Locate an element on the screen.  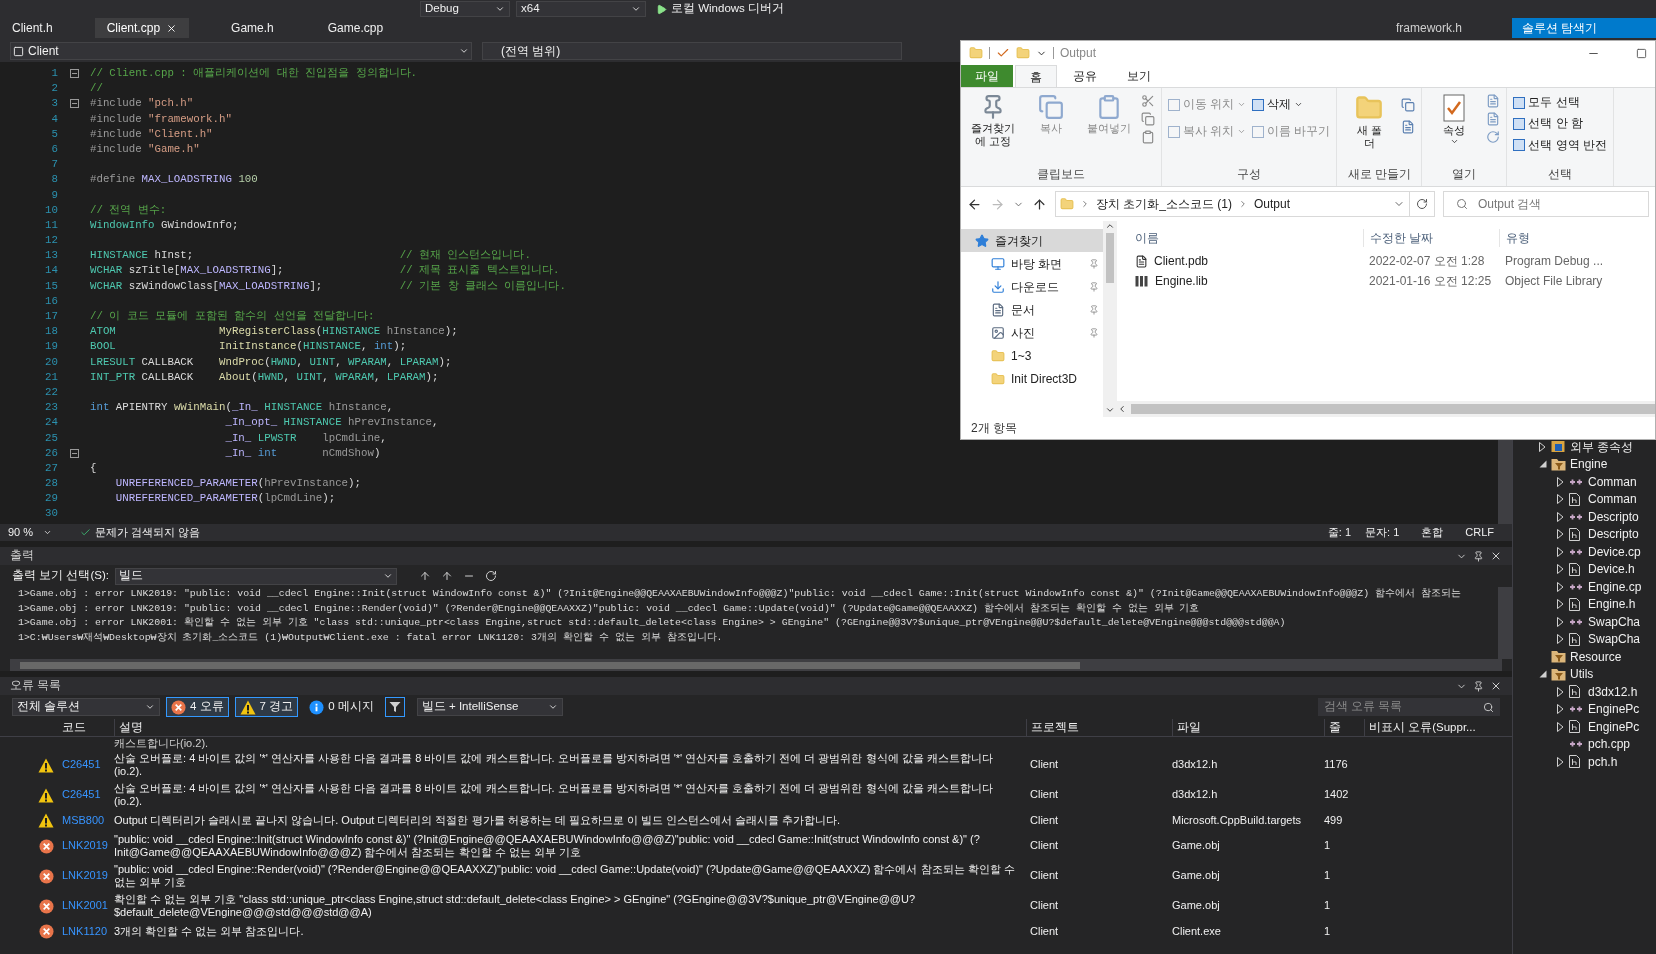
tree-item: pch.cpp is located at coordinates (1609, 744).